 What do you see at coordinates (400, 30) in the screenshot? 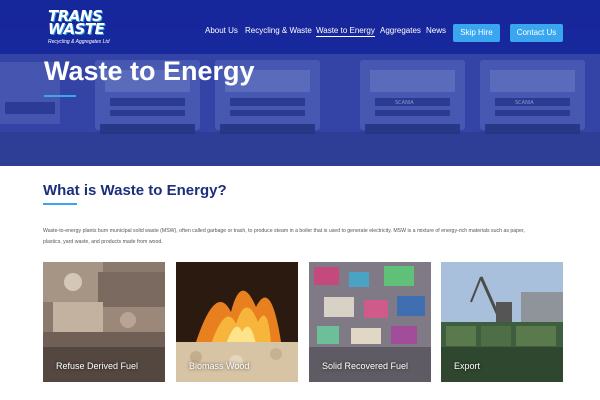
I see `nav-aggregates: Aggregates` at bounding box center [400, 30].